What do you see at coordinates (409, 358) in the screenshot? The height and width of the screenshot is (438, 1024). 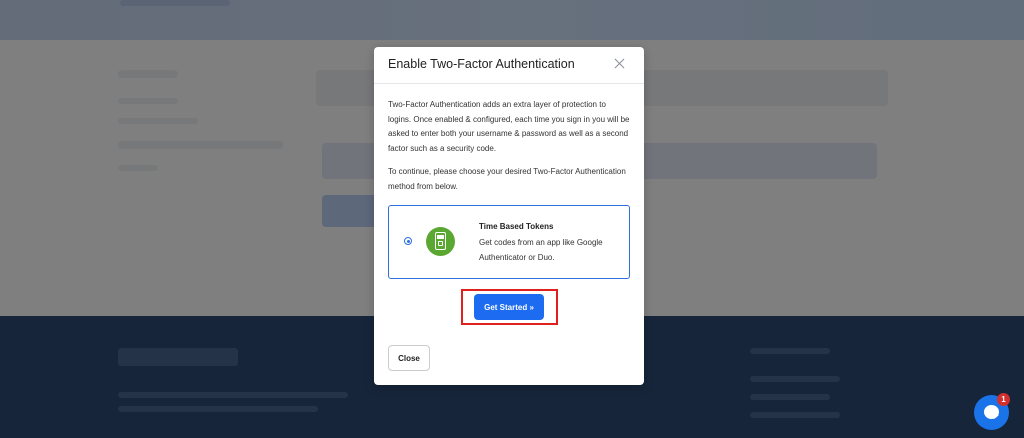 I see `close-button: Close` at bounding box center [409, 358].